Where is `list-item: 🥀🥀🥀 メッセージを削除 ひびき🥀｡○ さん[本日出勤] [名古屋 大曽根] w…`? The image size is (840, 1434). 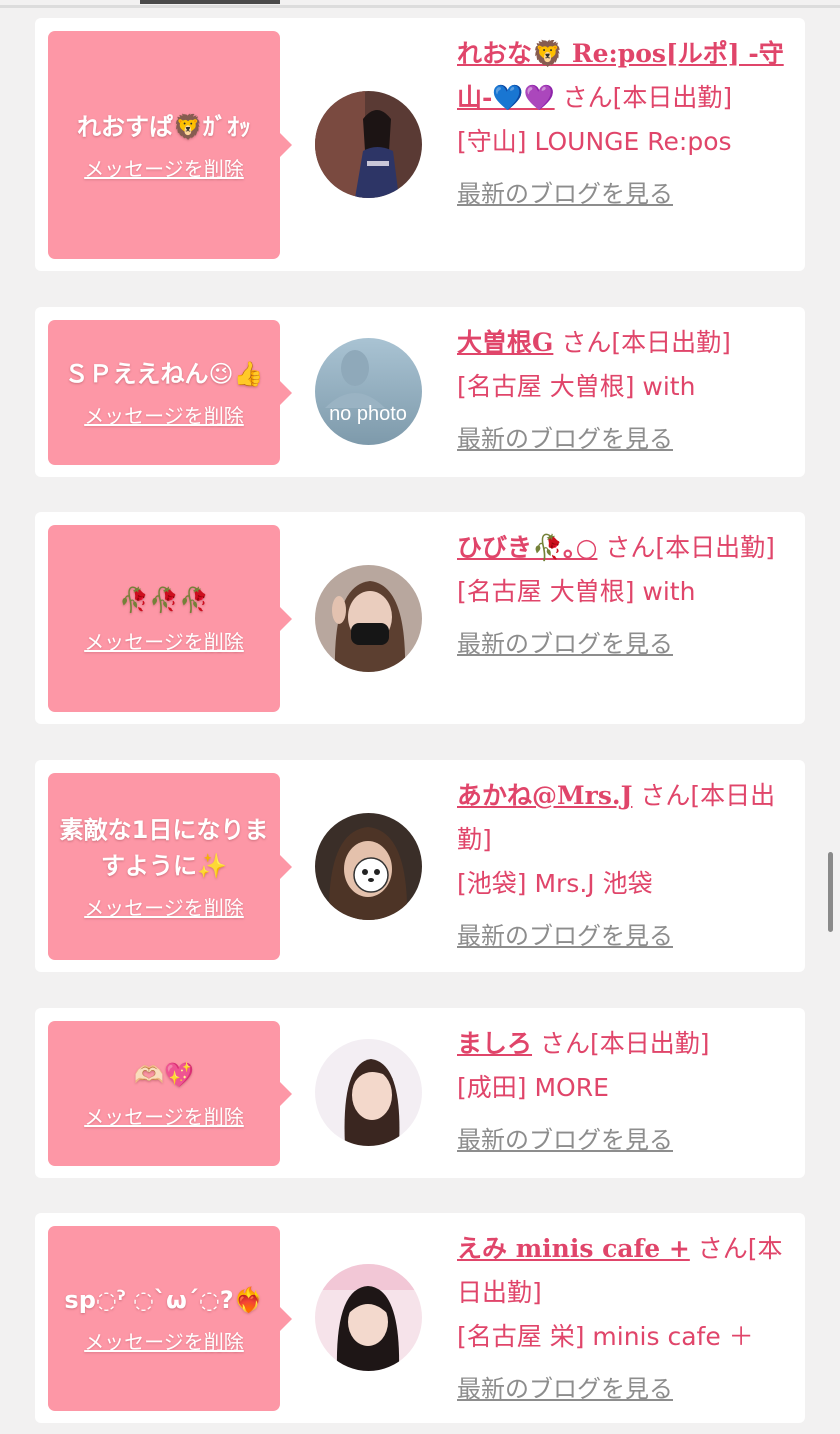 list-item: 🥀🥀🥀 メッセージを削除 ひびき🥀｡○ さん[本日出勤] [名古屋 大曽根] w… is located at coordinates (420, 618).